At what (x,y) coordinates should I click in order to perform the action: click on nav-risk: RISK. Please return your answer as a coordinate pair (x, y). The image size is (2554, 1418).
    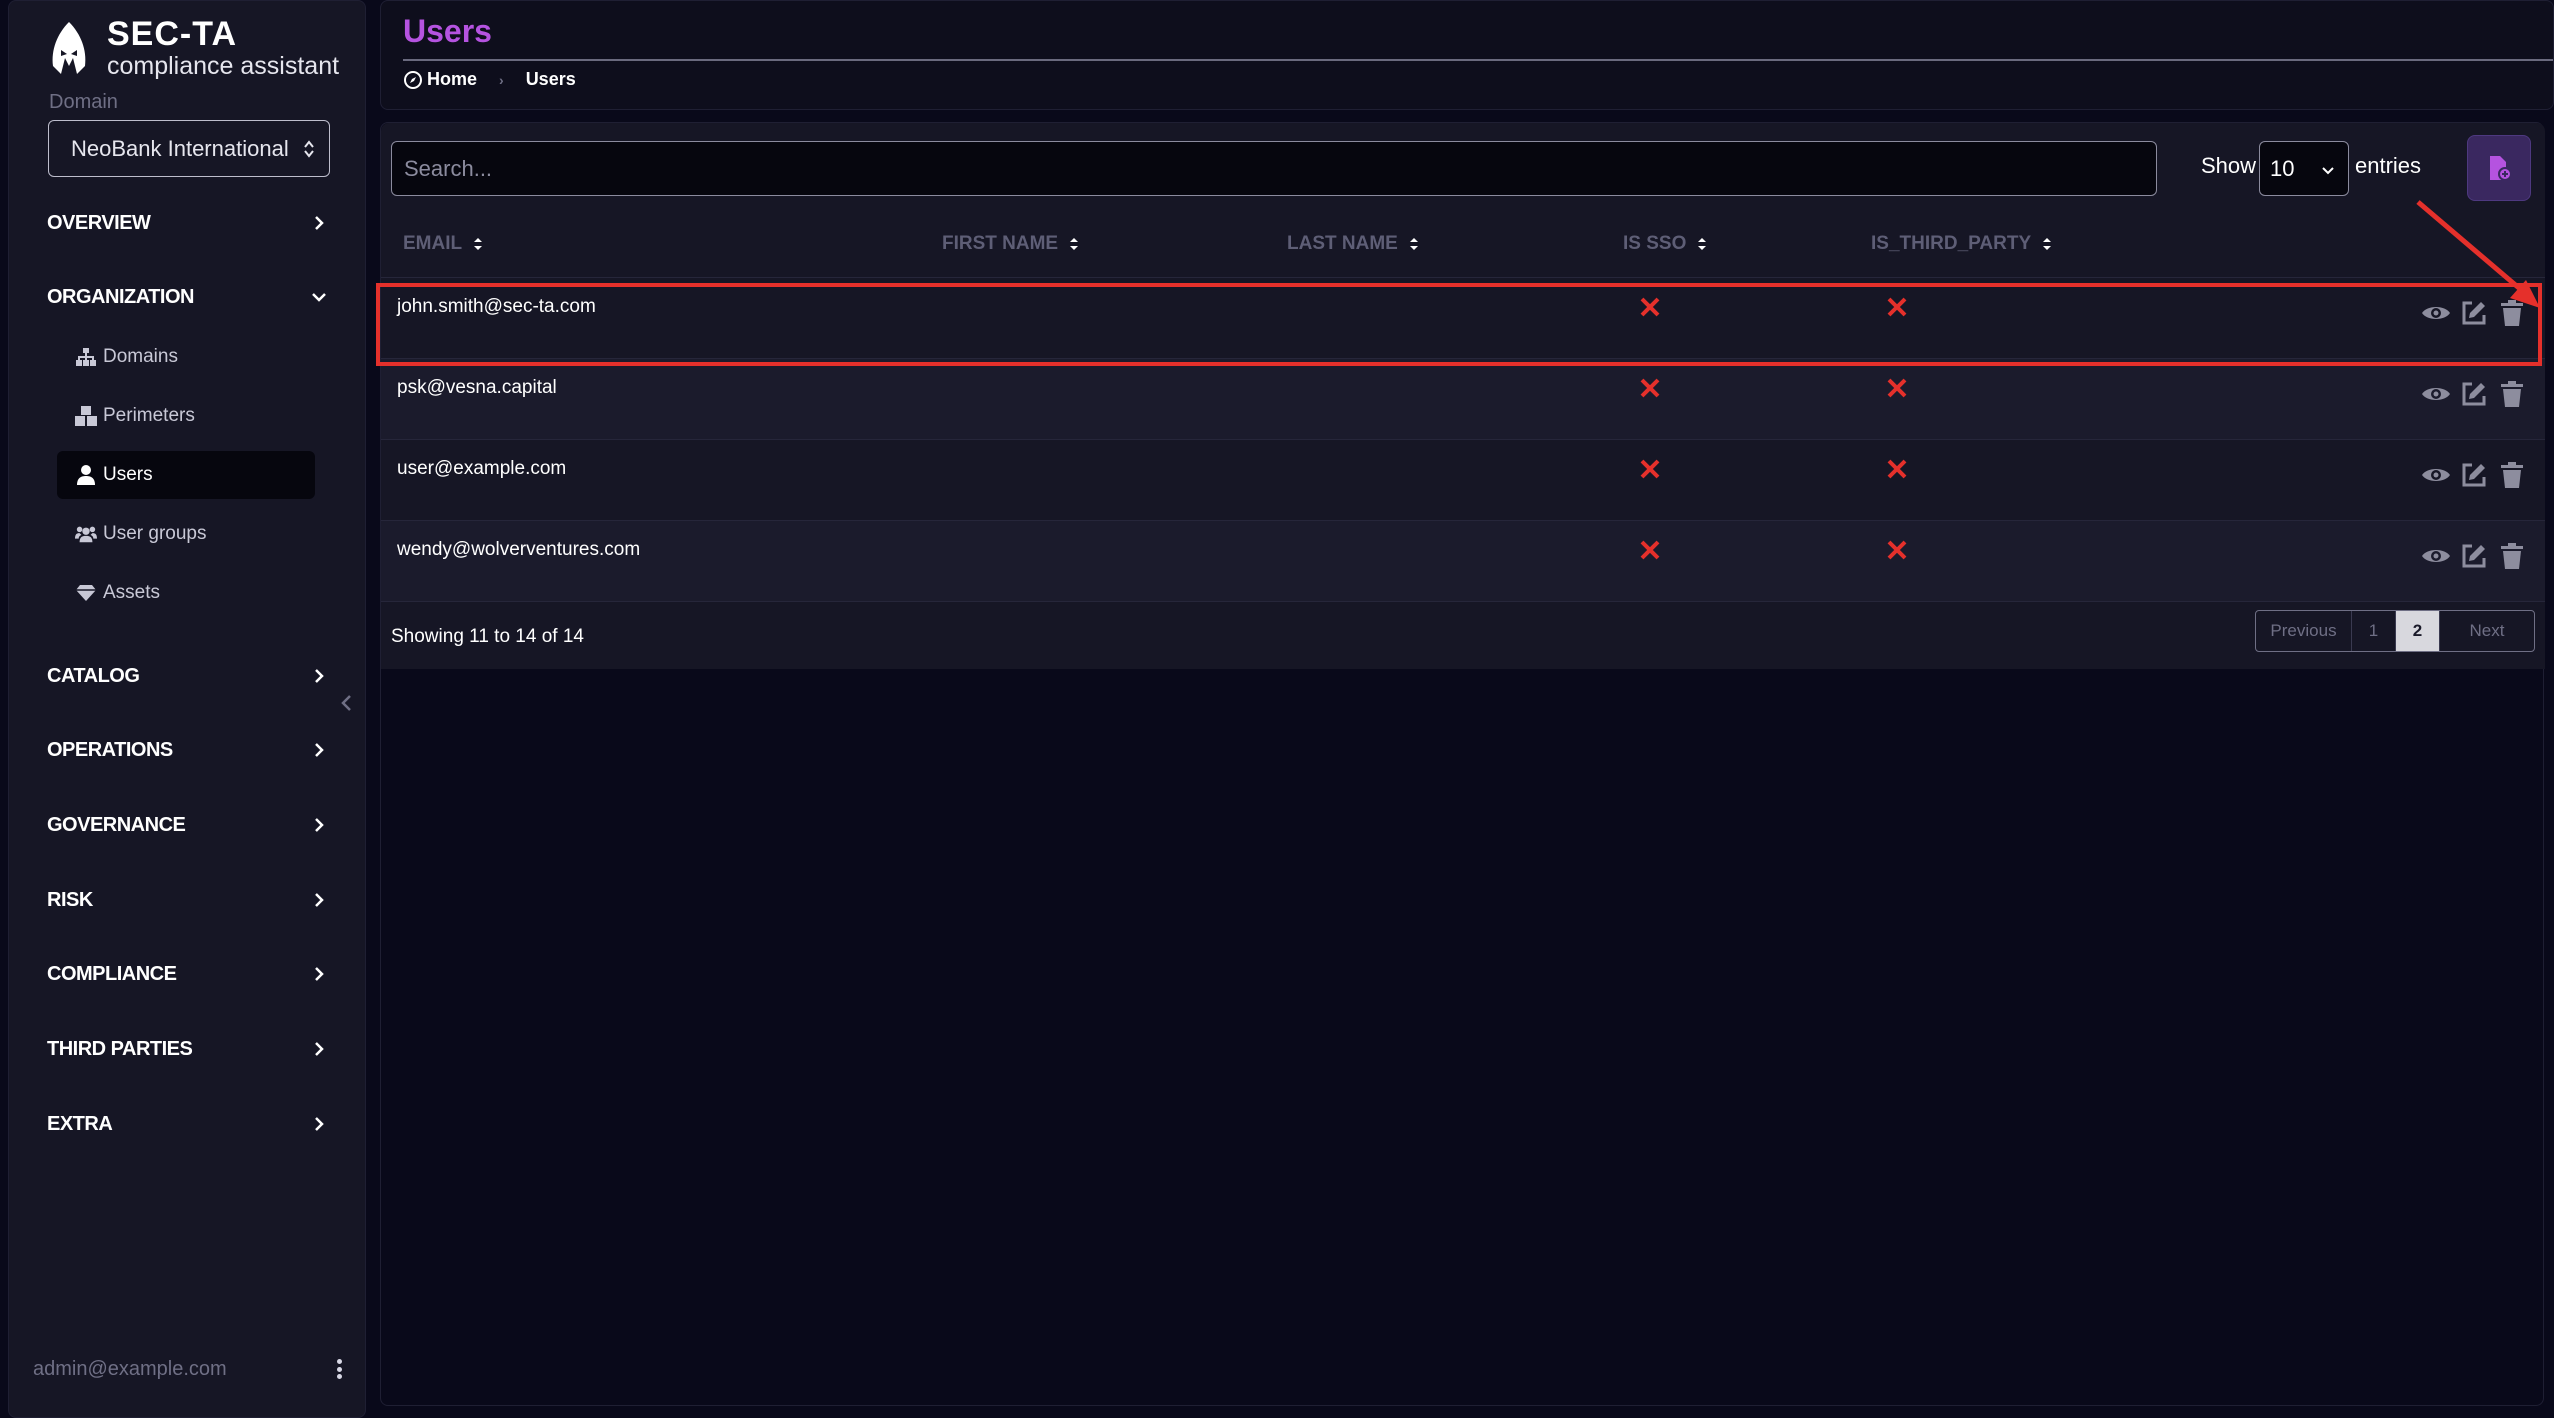
    Looking at the image, I should click on (187, 900).